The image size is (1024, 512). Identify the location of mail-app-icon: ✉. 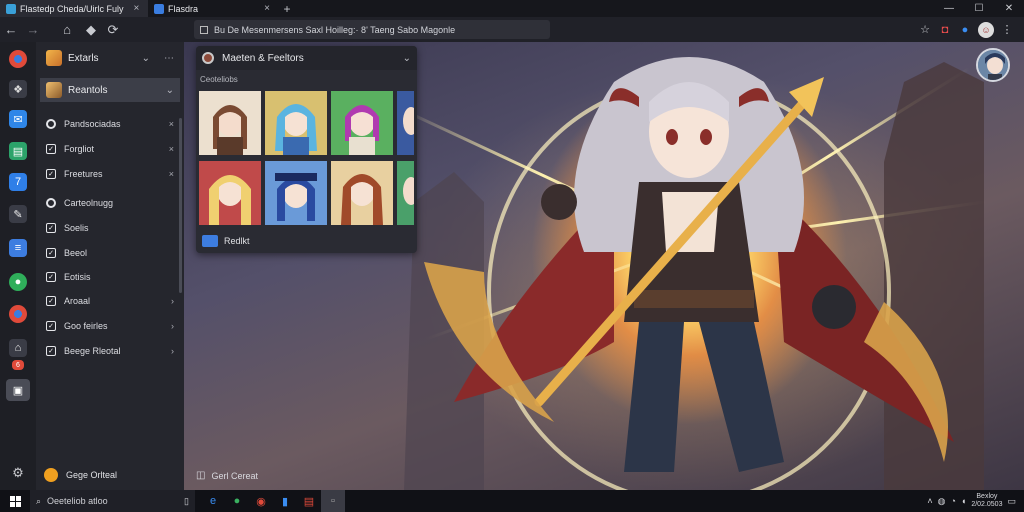
(18, 119).